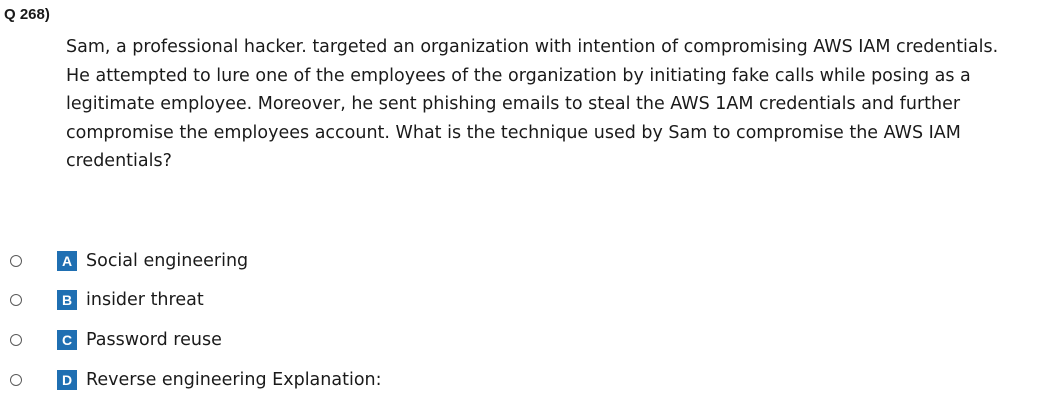 The image size is (1054, 408). I want to click on option-label: Password reuse, so click(154, 340).